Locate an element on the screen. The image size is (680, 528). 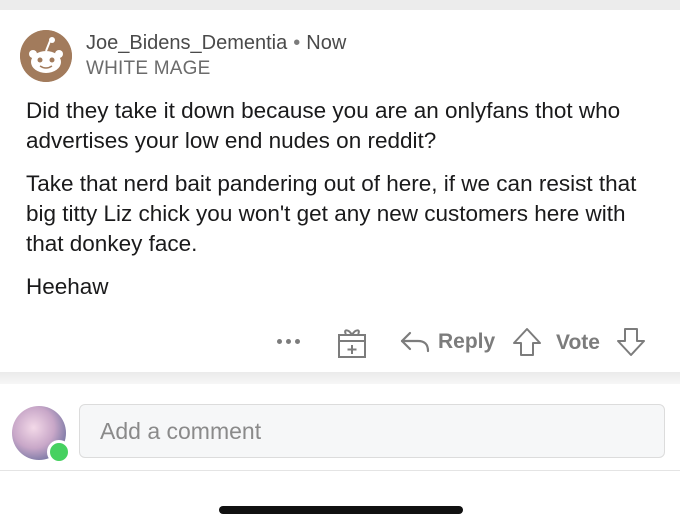
author-line: Joe_Bidens_Dementia • Now is located at coordinates (216, 43).